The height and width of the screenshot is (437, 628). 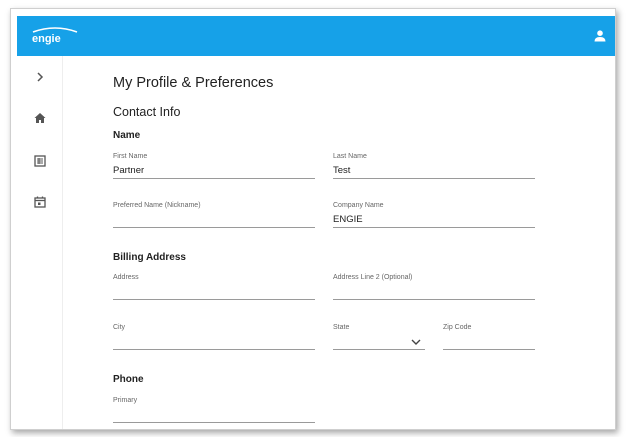 What do you see at coordinates (379, 336) in the screenshot?
I see `state-field: State` at bounding box center [379, 336].